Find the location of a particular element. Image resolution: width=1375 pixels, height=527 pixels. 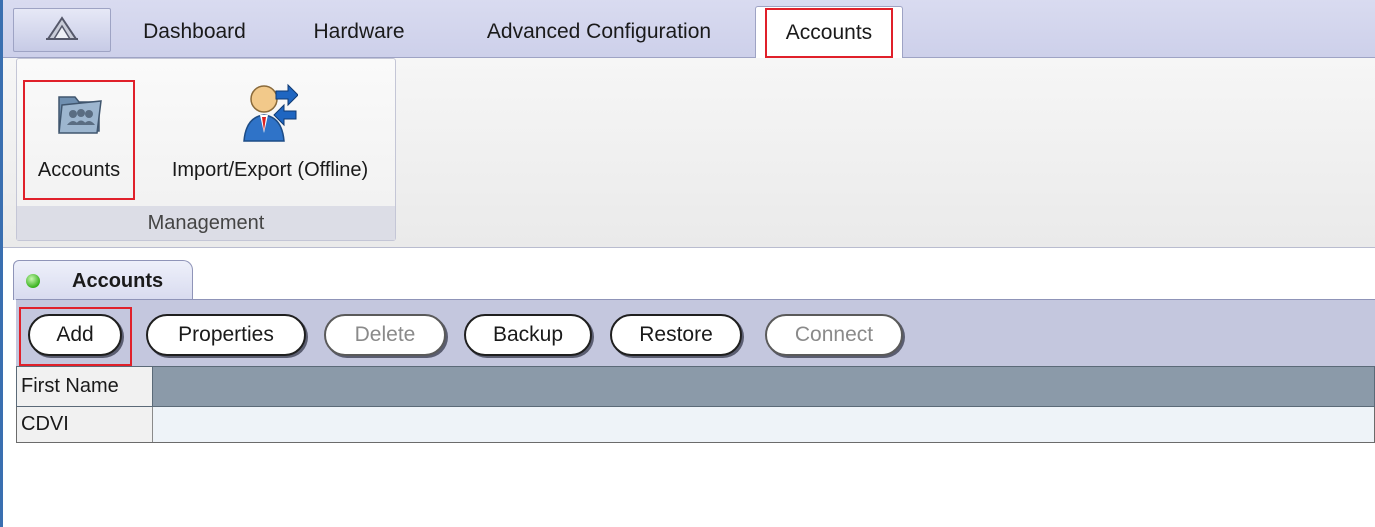

connect-button: Connect is located at coordinates (834, 335).